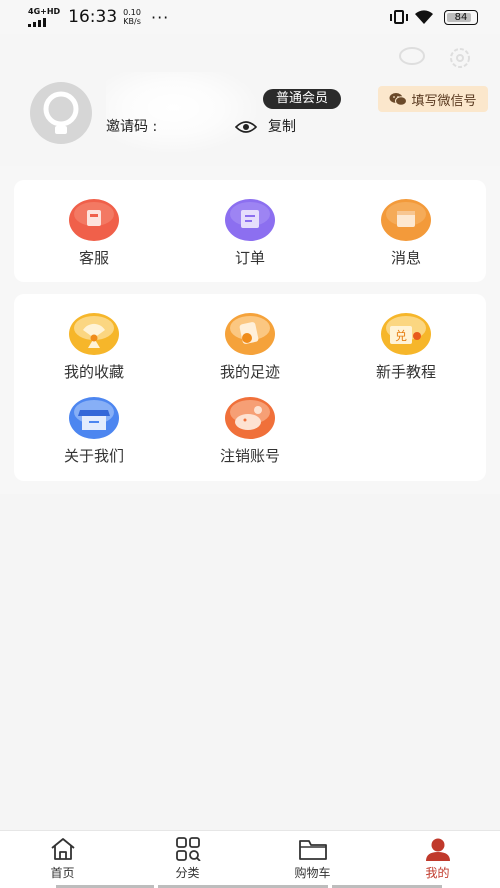 The image size is (500, 888). What do you see at coordinates (406, 220) in the screenshot?
I see `message-icon` at bounding box center [406, 220].